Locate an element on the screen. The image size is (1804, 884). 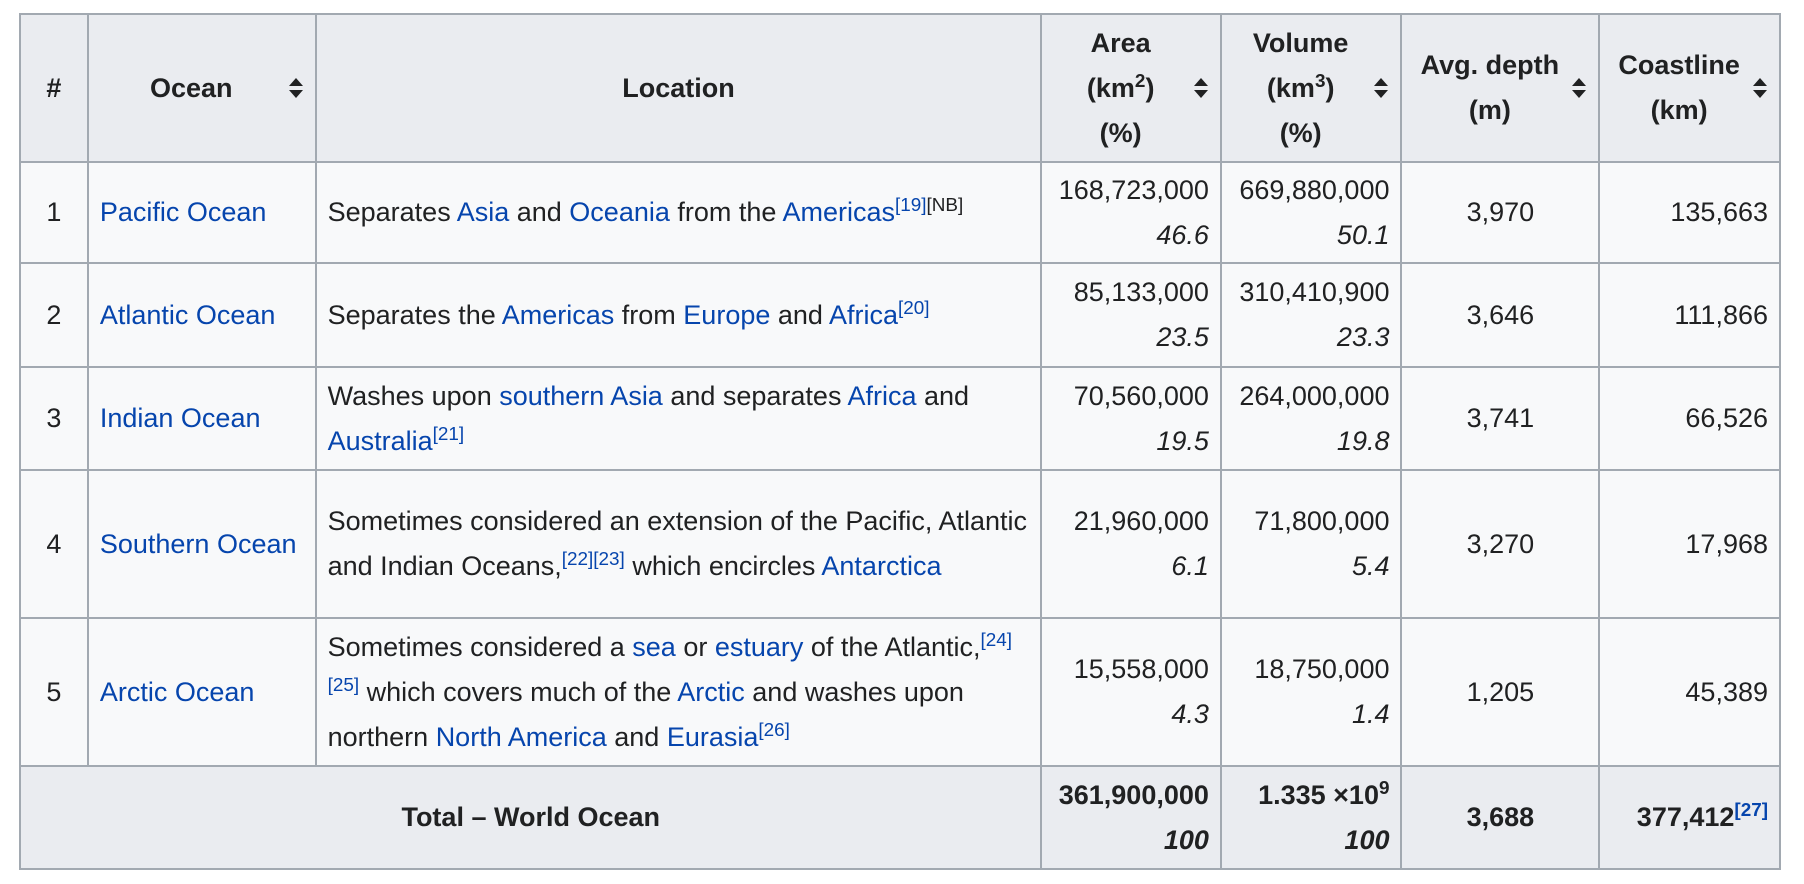
header-depth: Avg. depth (m) is located at coordinates (1500, 88).